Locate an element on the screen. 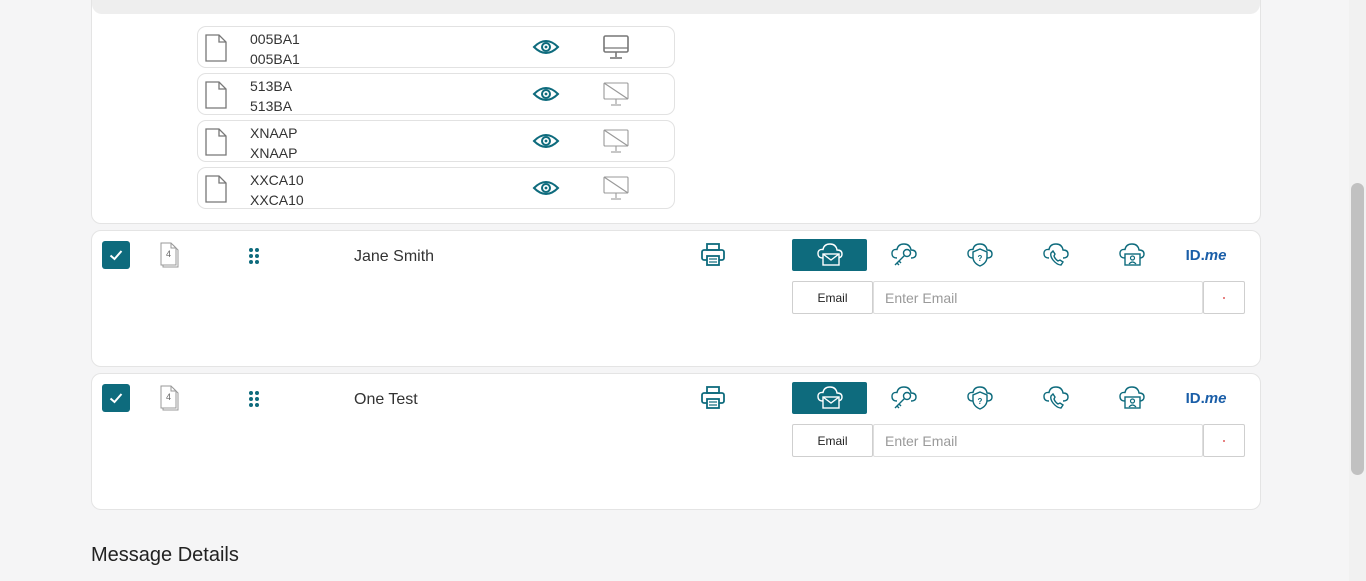 The height and width of the screenshot is (581, 1366). document-text: 513BA 513BA is located at coordinates (271, 96).